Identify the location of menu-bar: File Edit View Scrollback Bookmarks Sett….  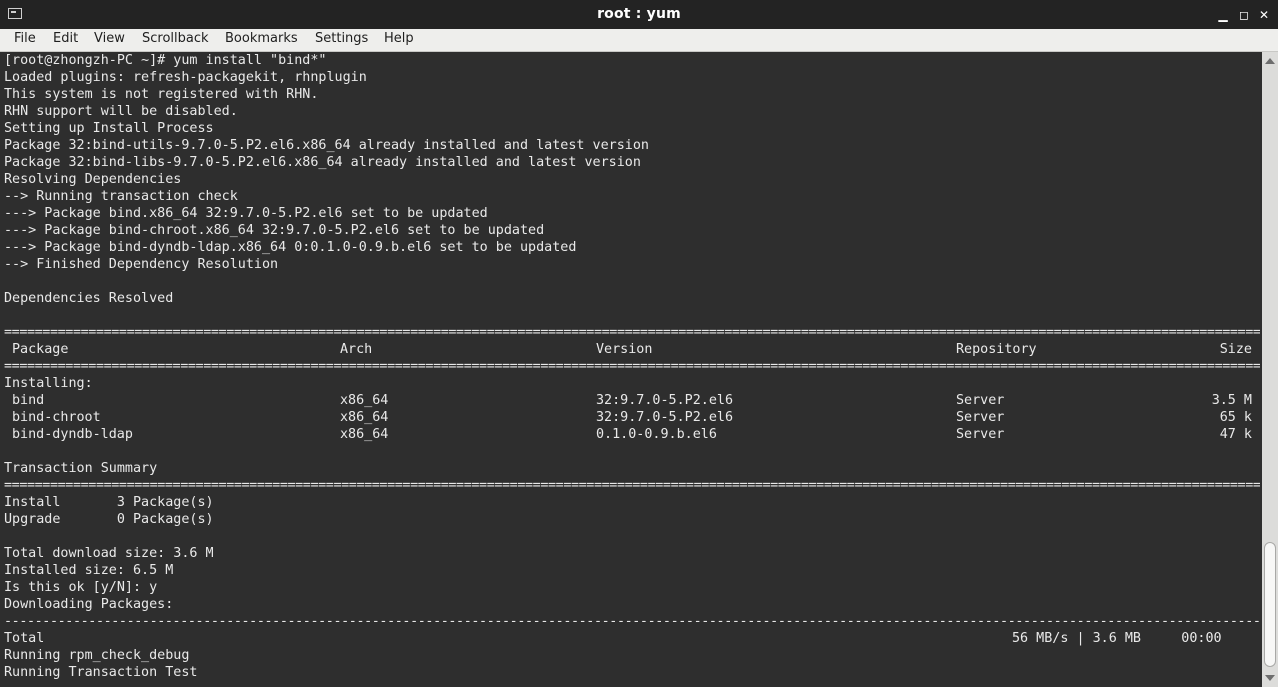
(639, 40).